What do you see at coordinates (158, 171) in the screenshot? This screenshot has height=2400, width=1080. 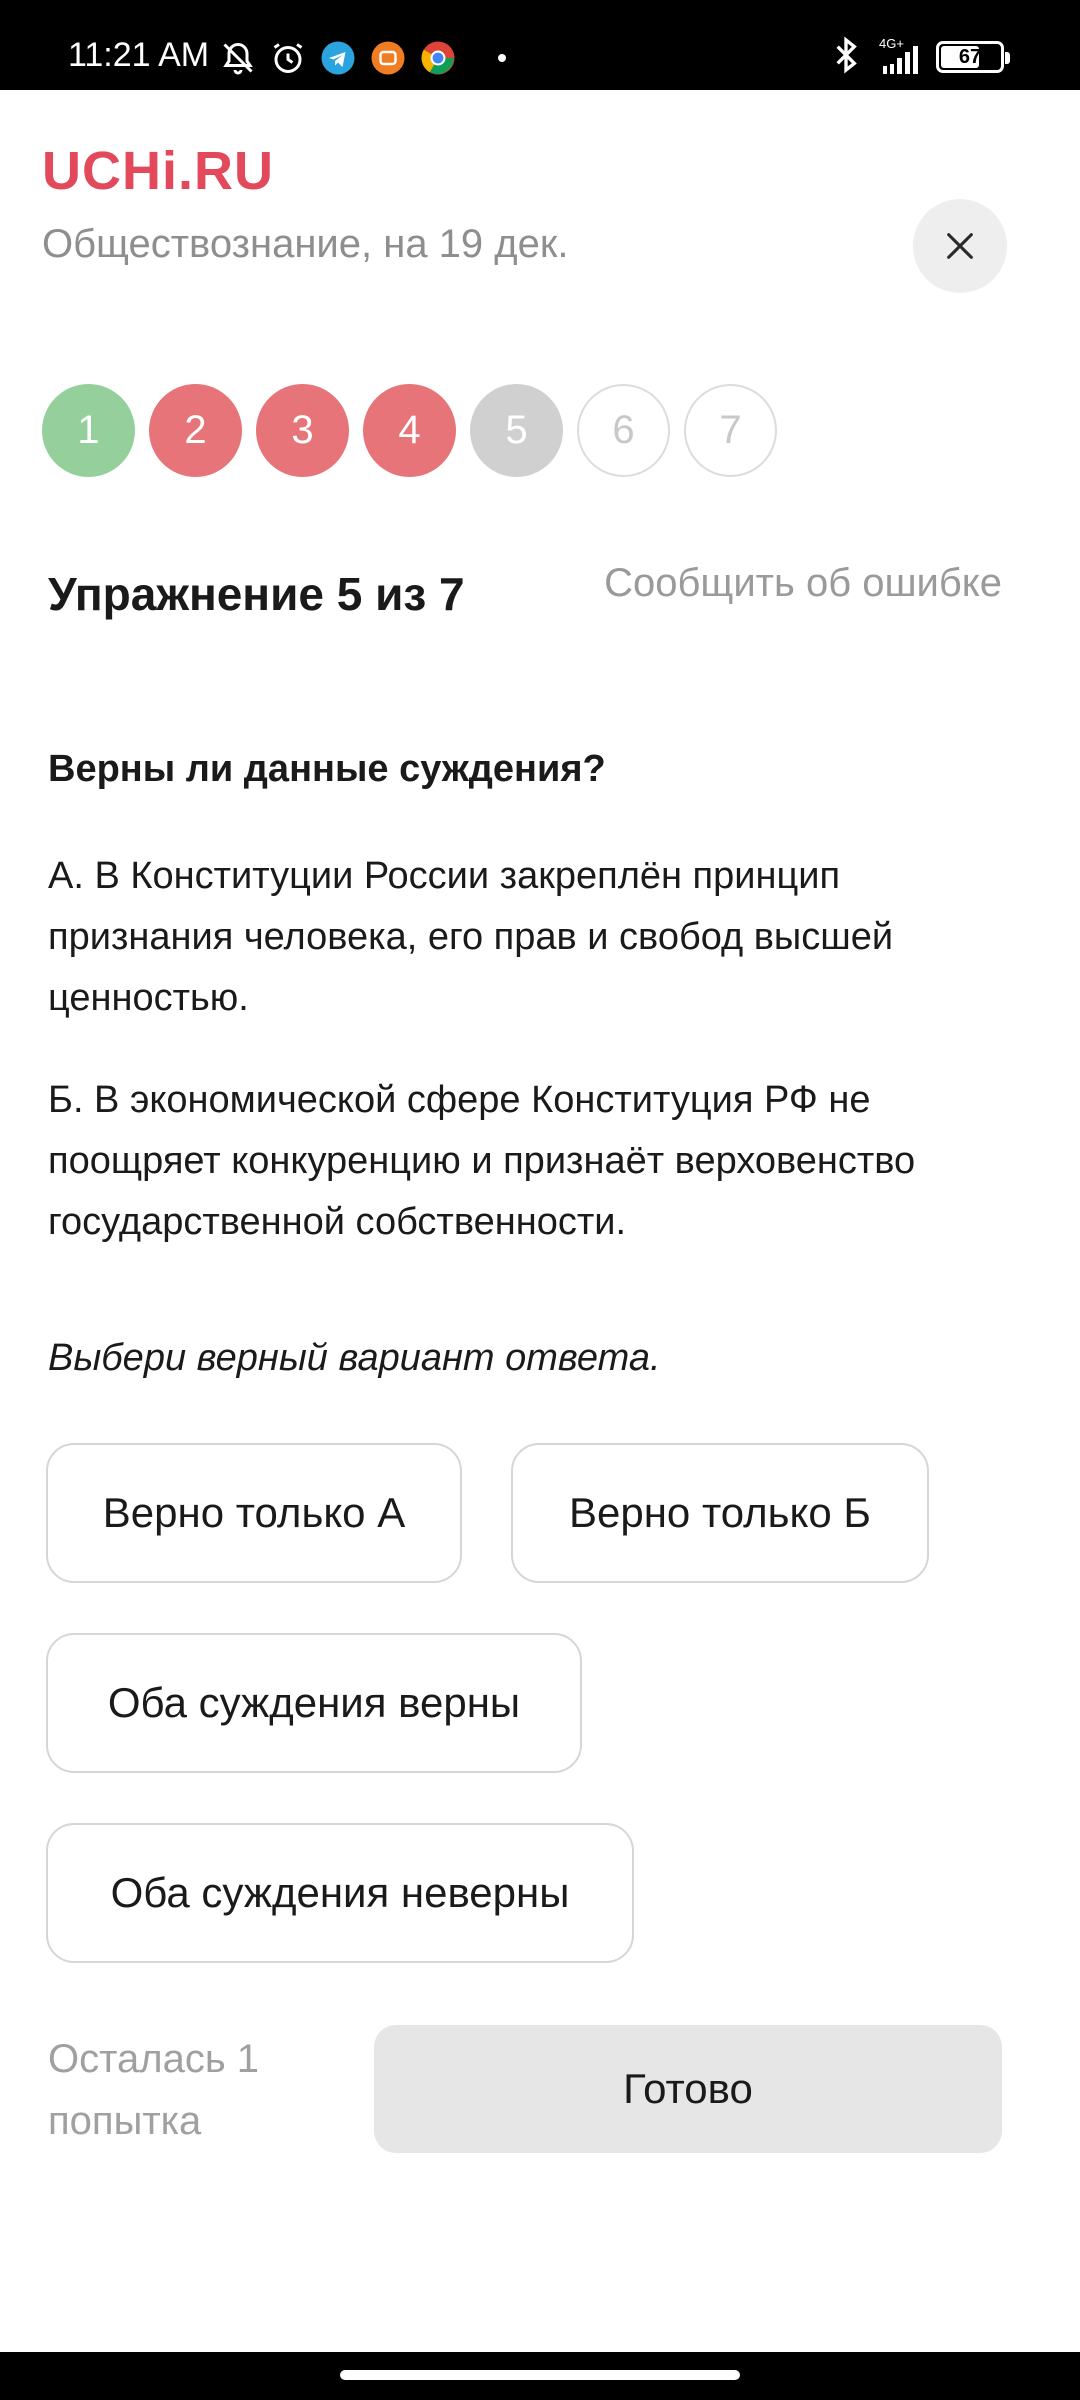 I see `uchi-logo: UCHi.RU` at bounding box center [158, 171].